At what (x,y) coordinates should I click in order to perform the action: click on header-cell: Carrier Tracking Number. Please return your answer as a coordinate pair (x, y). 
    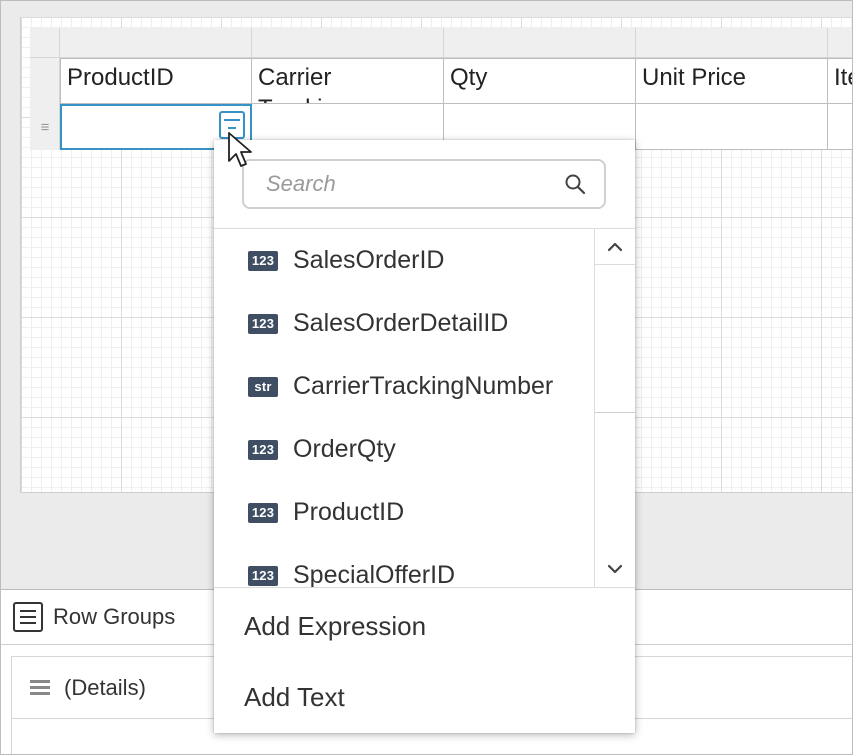
    Looking at the image, I should click on (348, 81).